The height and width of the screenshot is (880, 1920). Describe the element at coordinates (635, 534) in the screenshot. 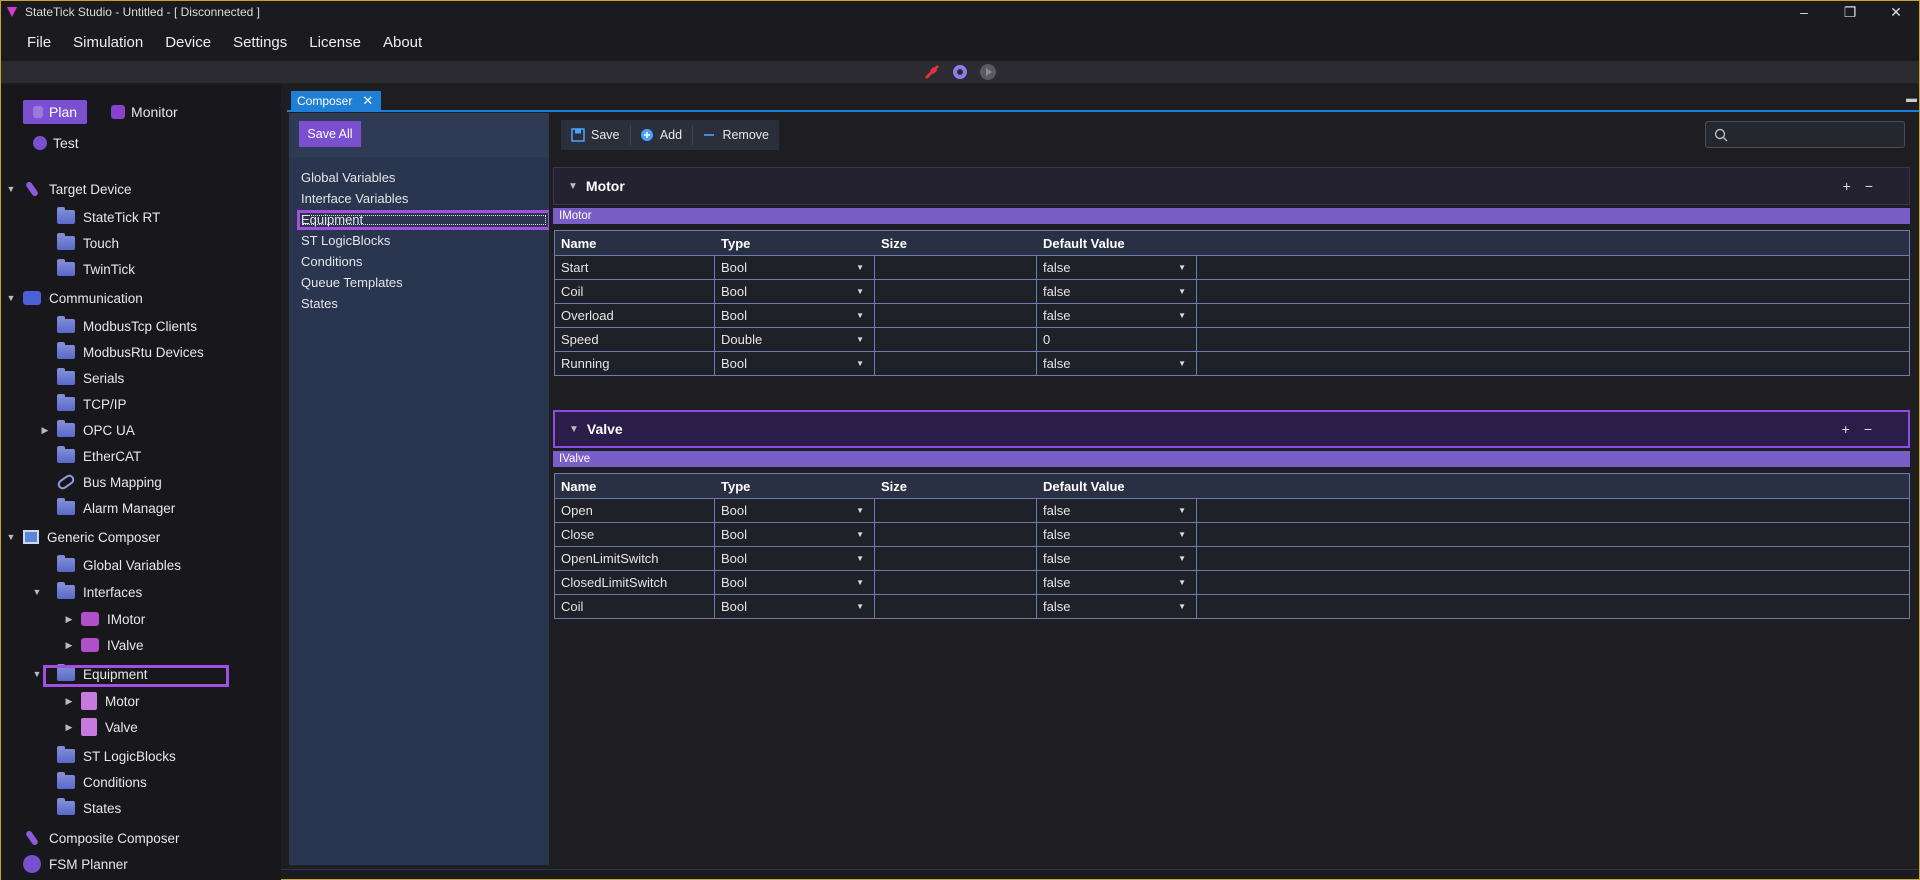

I see `name-cell: Close` at that location.